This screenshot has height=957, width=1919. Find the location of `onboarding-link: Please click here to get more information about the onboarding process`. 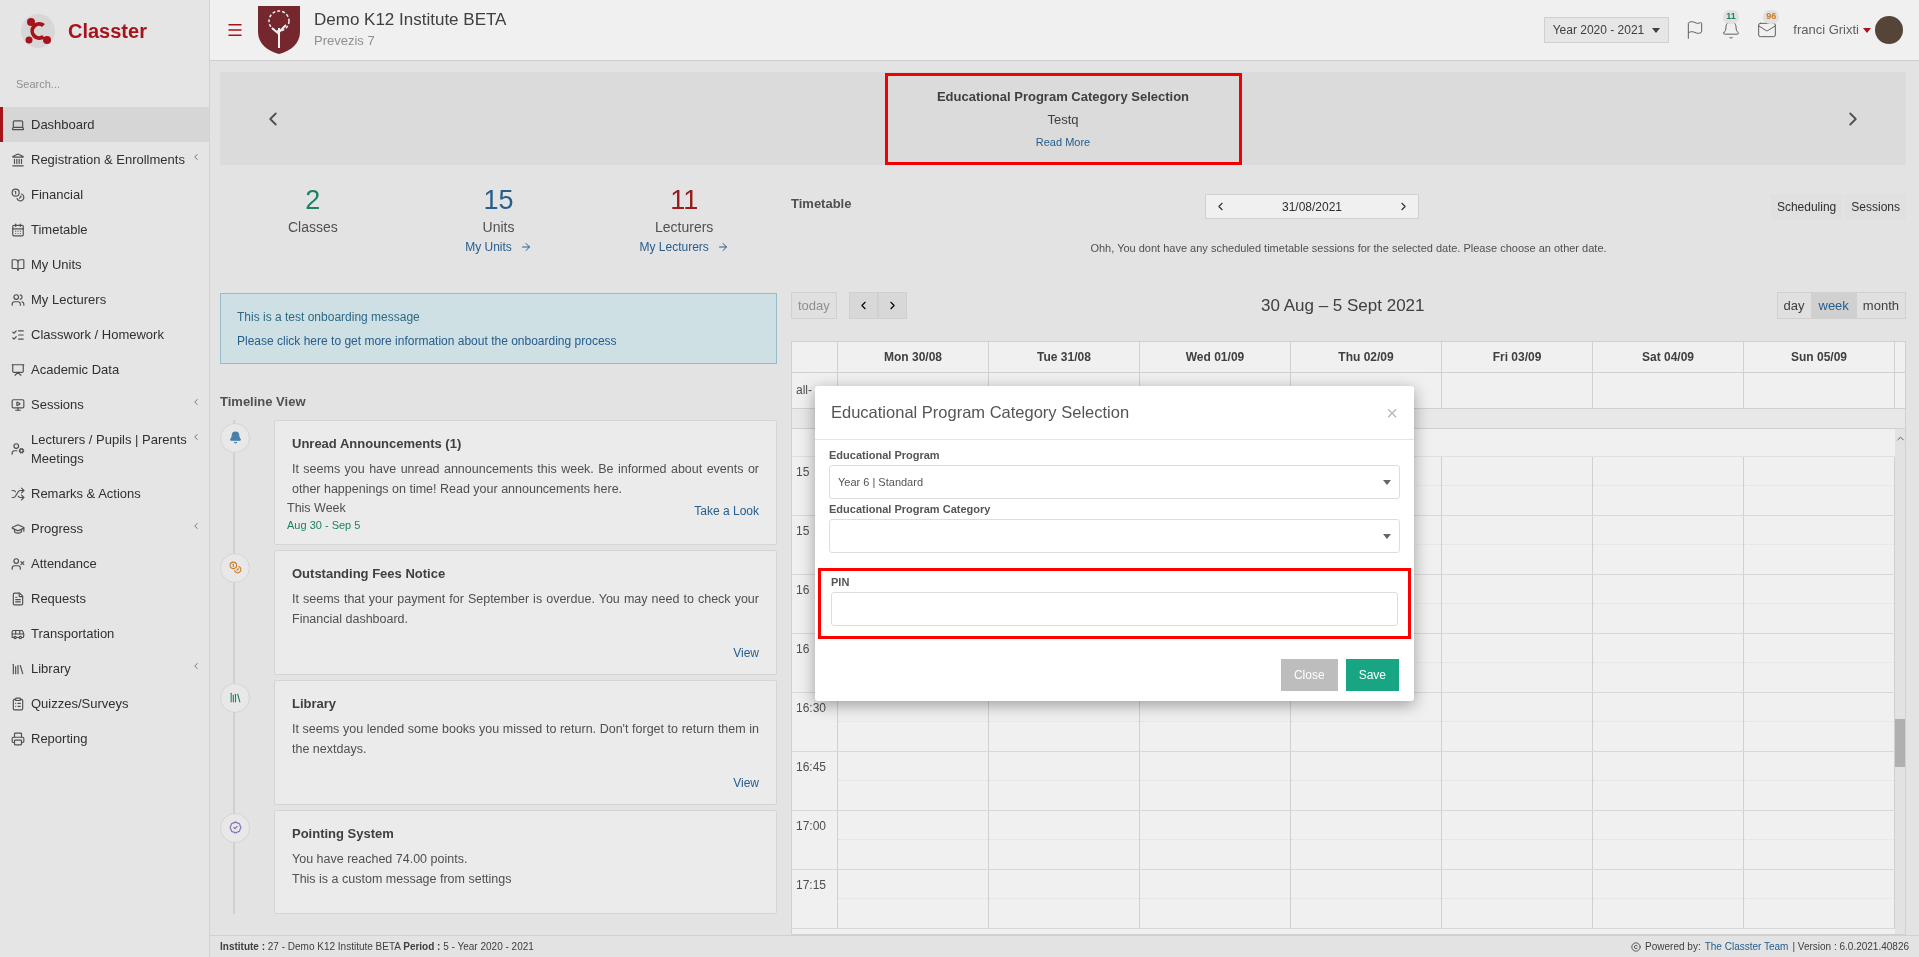

onboarding-link: Please click here to get more information about the onboarding process is located at coordinates (498, 340).